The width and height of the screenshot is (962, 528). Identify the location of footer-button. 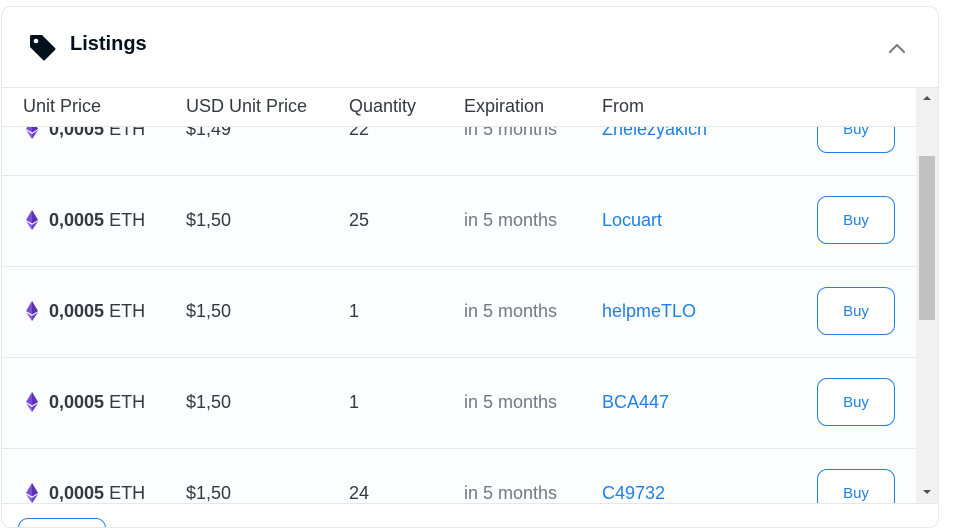
(62, 522).